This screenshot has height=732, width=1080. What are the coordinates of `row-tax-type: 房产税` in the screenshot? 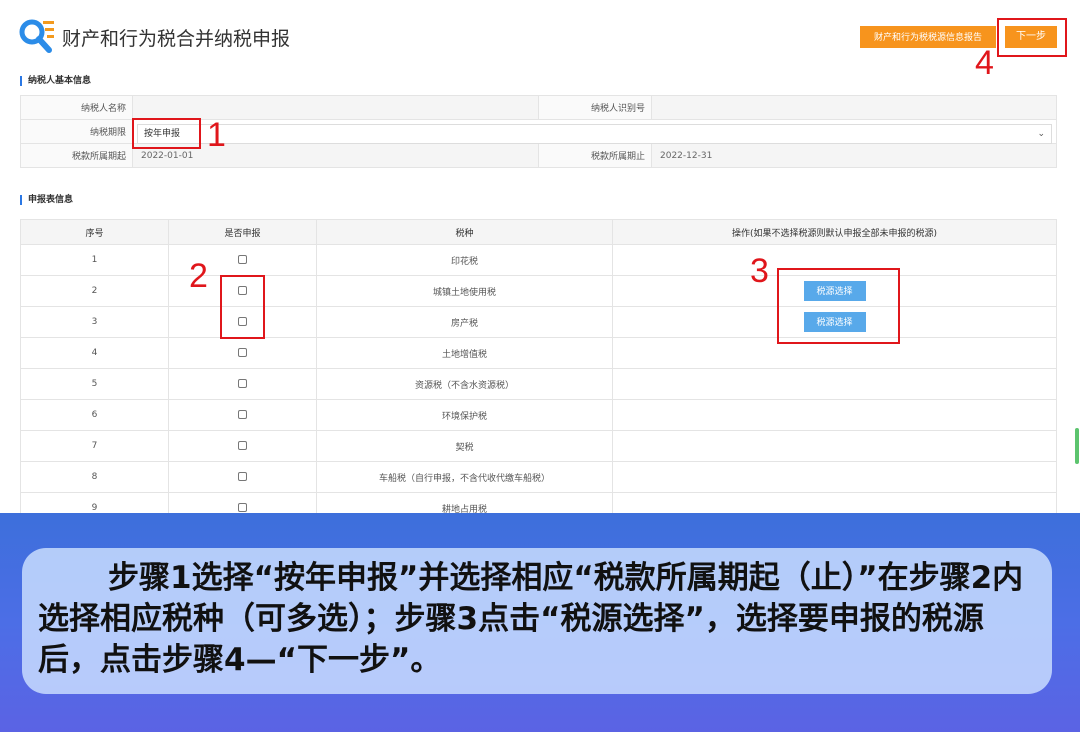 It's located at (464, 322).